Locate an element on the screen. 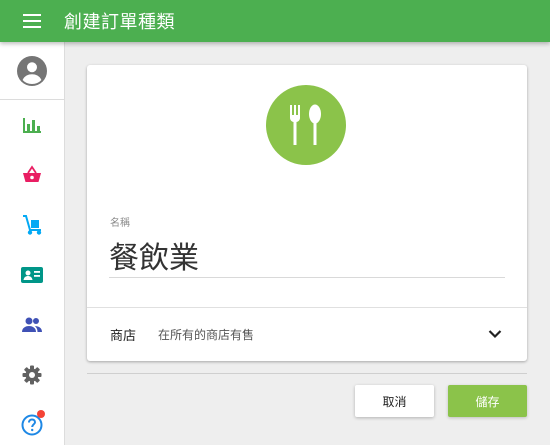 Image resolution: width=550 pixels, height=445 pixels. page-title: 創建訂單種類 is located at coordinates (119, 22).